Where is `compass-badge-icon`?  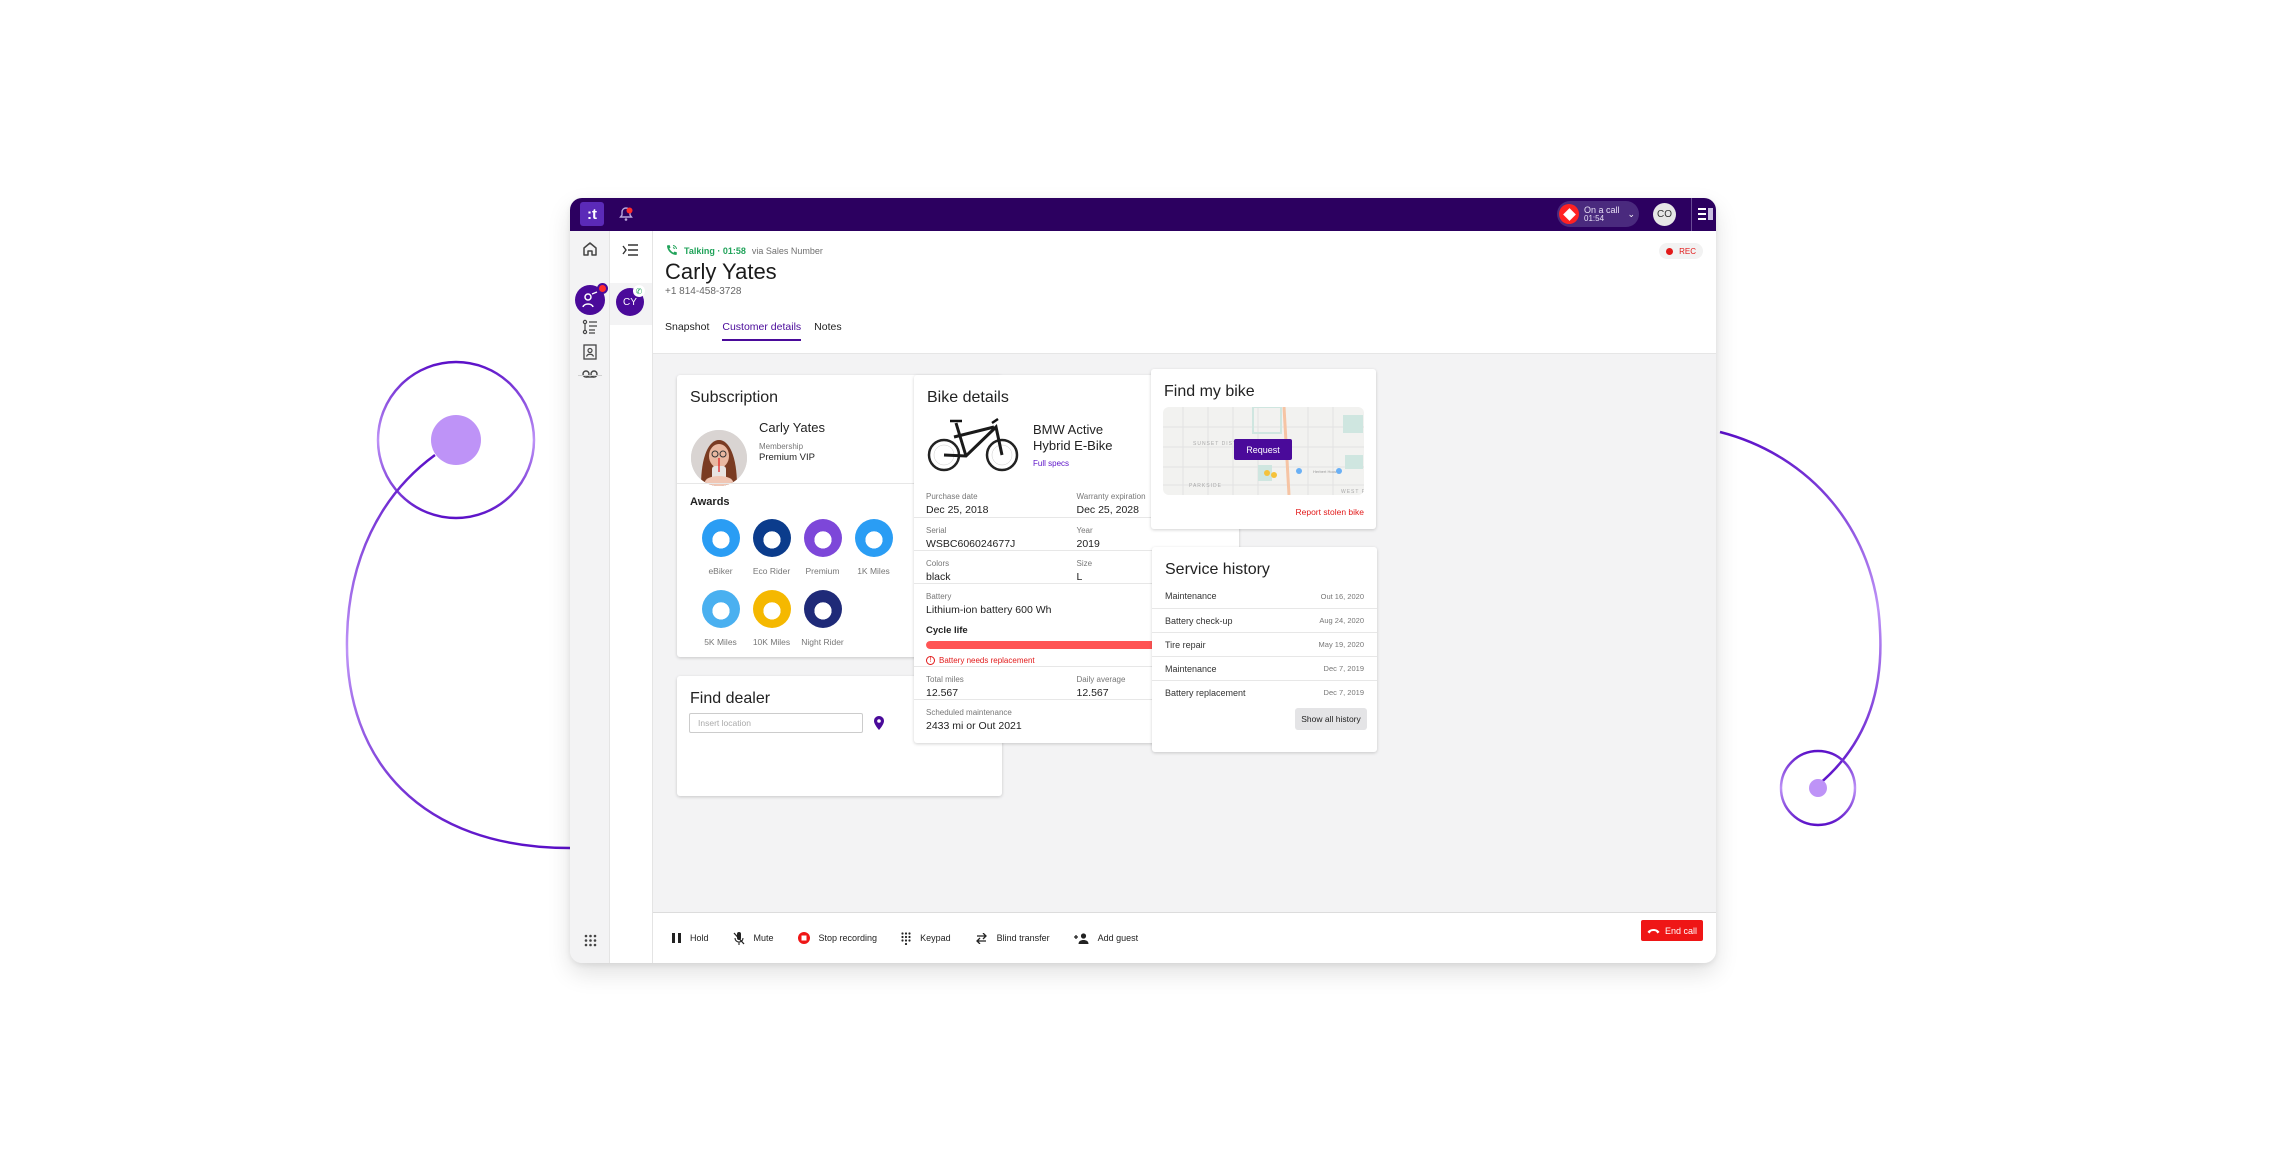
compass-badge-icon is located at coordinates (873, 538).